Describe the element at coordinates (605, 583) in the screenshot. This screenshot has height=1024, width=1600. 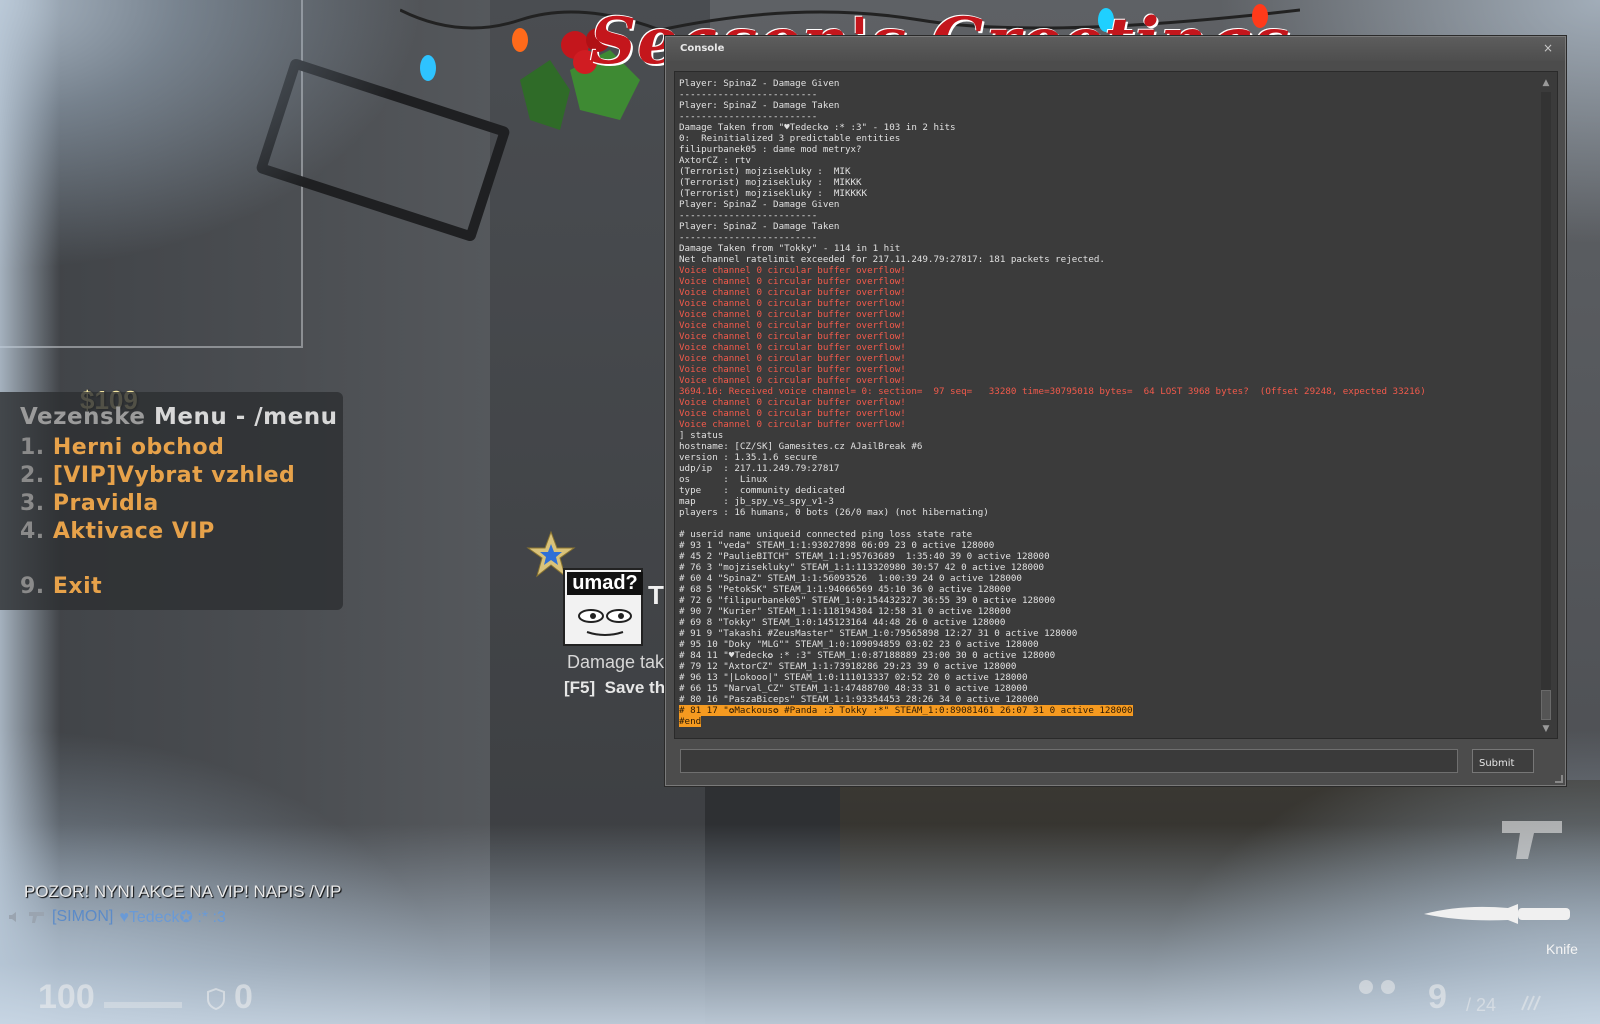
I see `avatar-caption: umad?` at that location.